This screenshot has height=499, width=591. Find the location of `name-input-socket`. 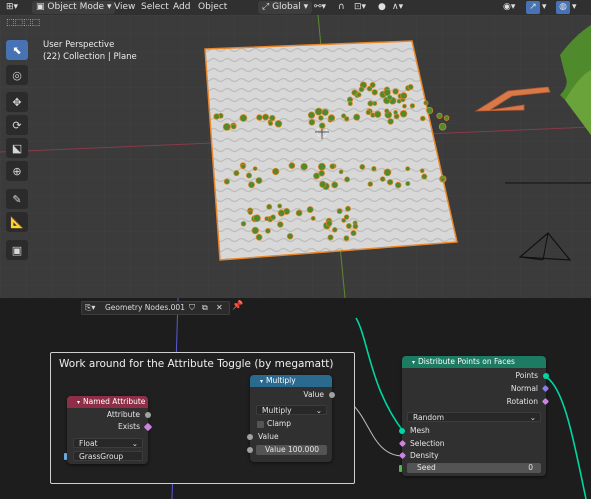

name-input-socket is located at coordinates (65, 456).